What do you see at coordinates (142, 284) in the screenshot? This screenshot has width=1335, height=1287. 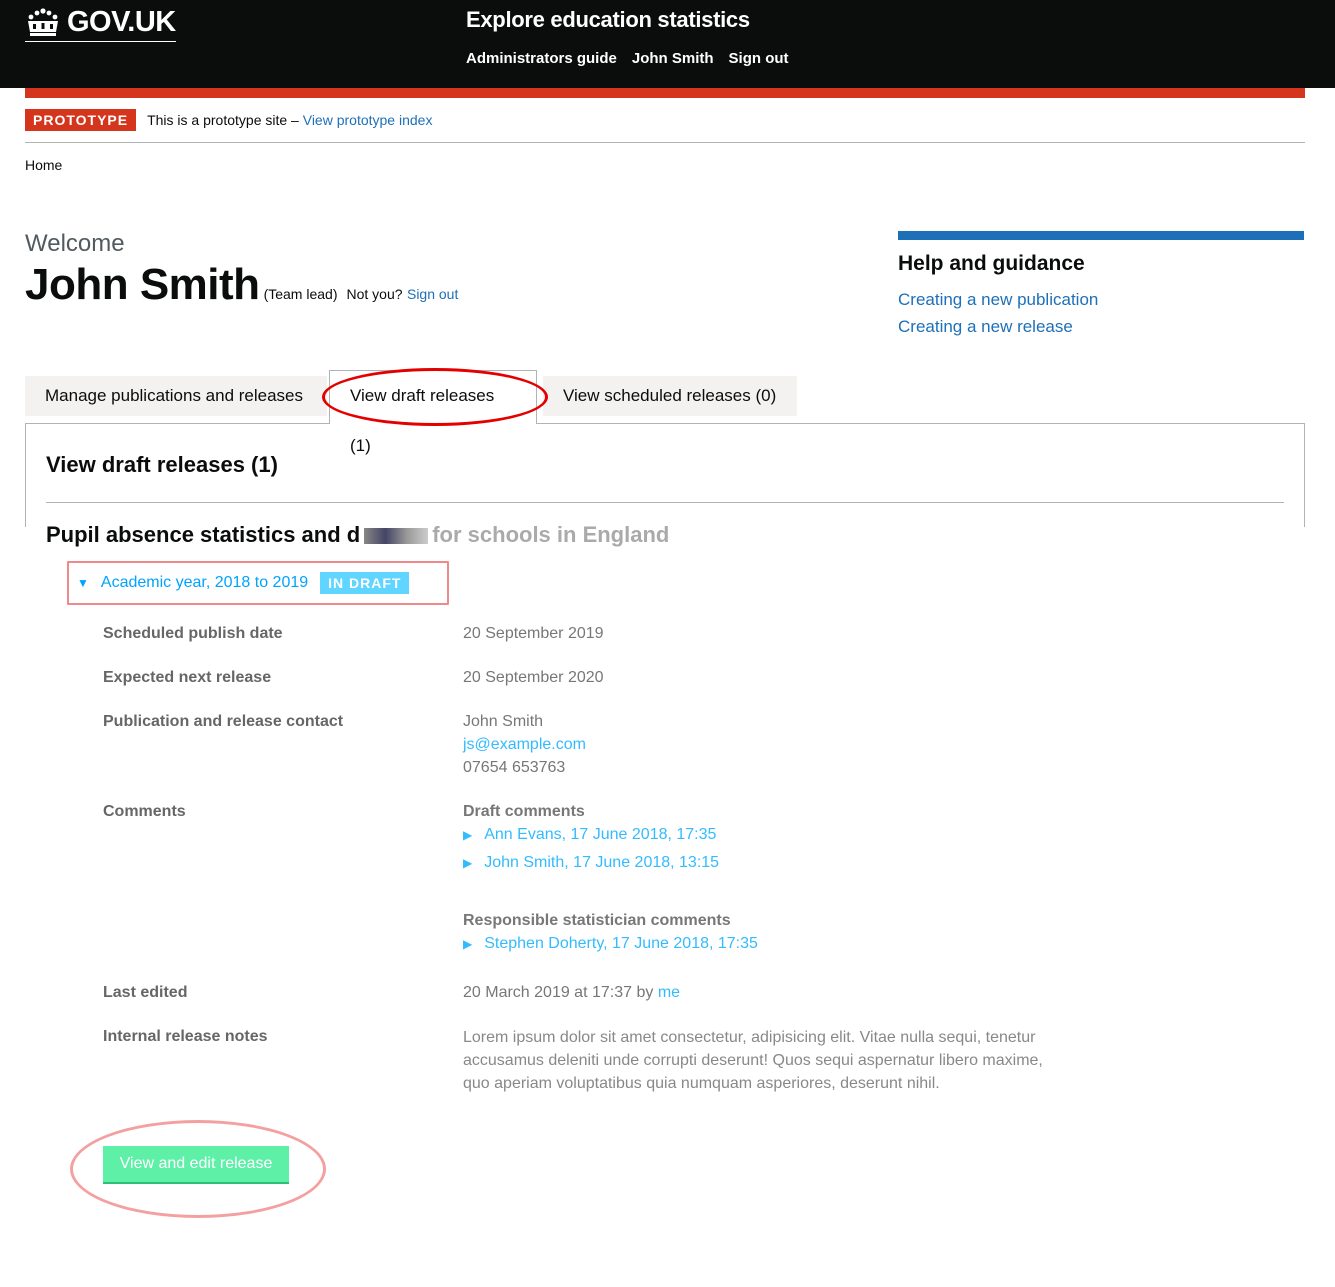 I see `user-name: John Smith` at bounding box center [142, 284].